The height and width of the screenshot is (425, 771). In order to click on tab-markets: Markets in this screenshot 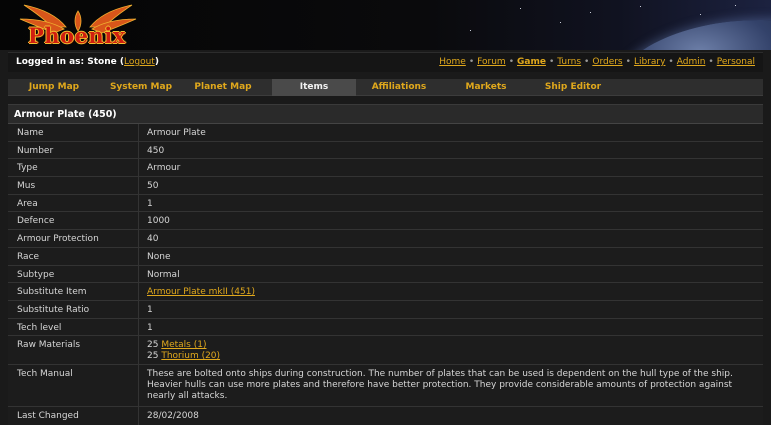, I will do `click(486, 87)`.